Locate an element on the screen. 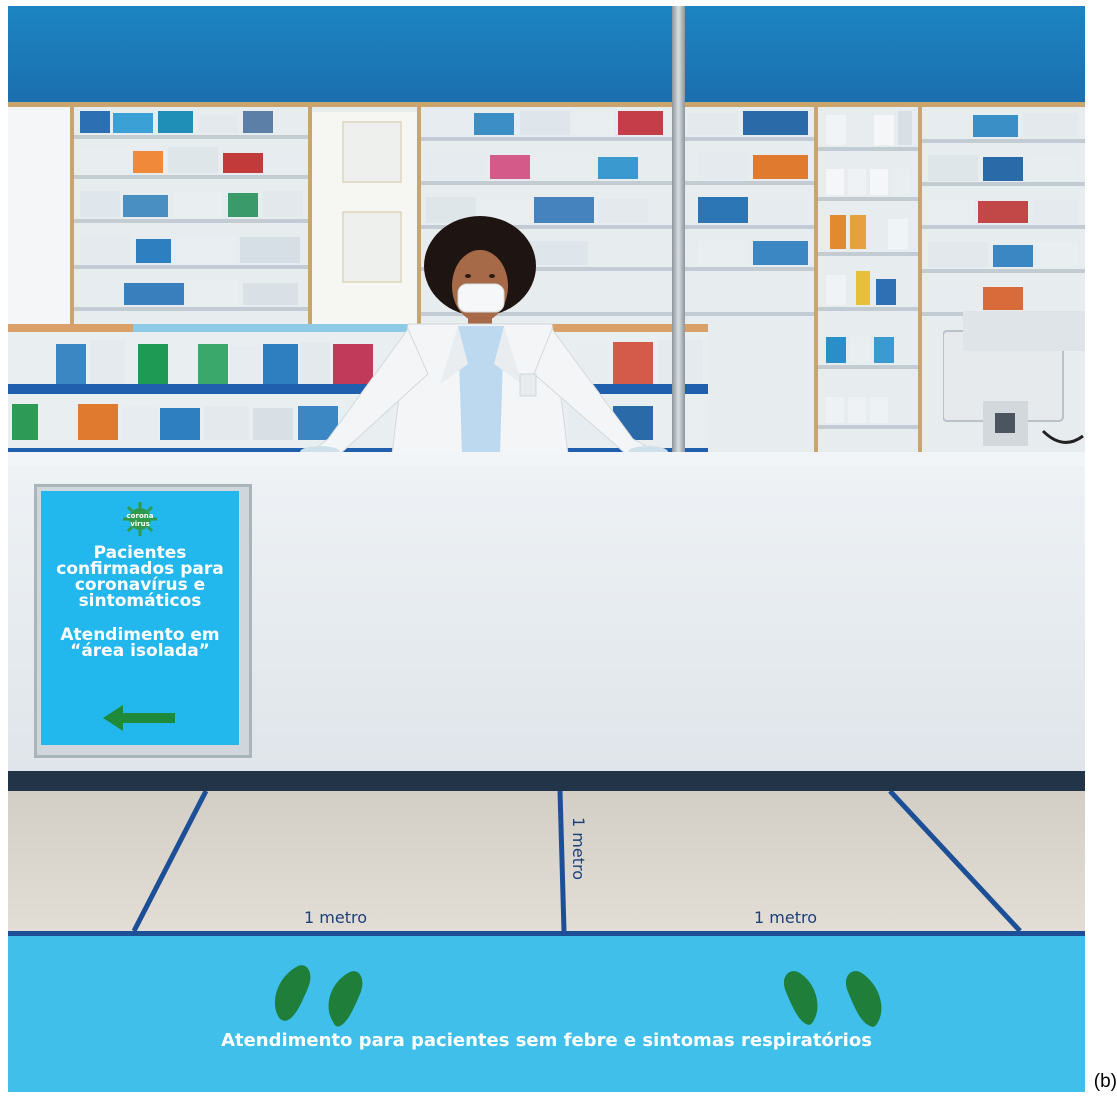 This screenshot has width=1117, height=1097. floor-area: 1 metro 1 metro 1 metro is located at coordinates (546, 861).